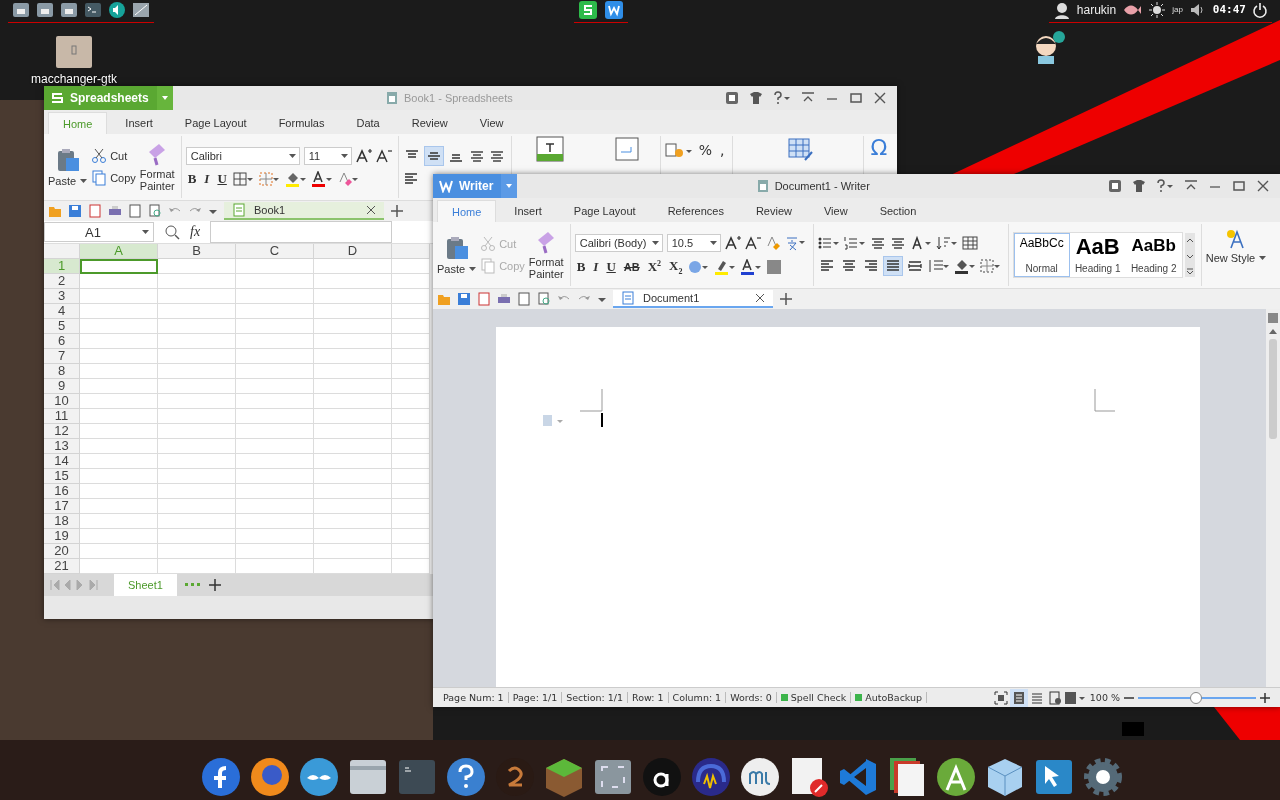 The height and width of the screenshot is (800, 1280). What do you see at coordinates (270, 777) in the screenshot?
I see `firefox-icon` at bounding box center [270, 777].